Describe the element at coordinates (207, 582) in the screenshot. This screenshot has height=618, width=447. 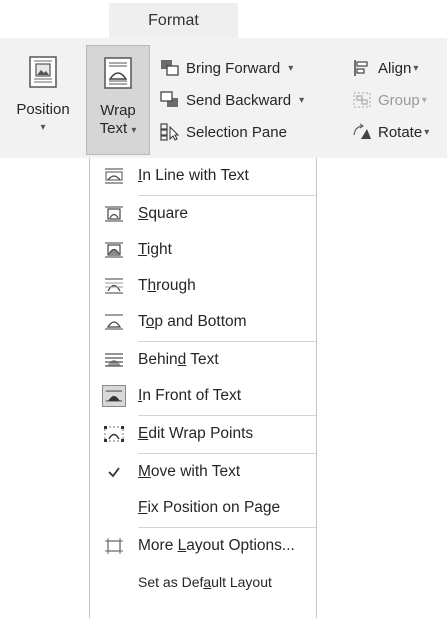
I see `label-accel: a` at that location.